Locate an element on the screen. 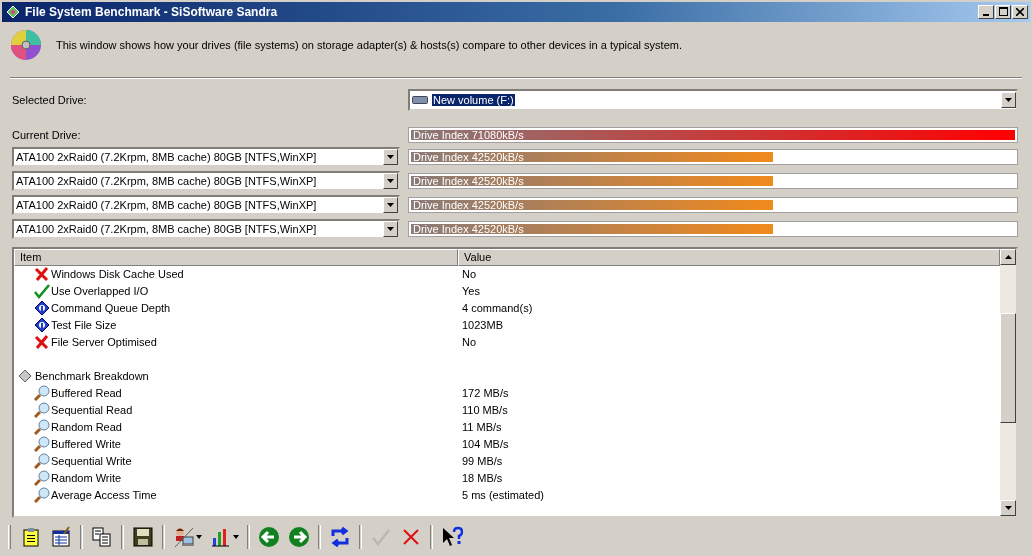 This screenshot has height=556, width=1032. item-cell: Sequential Write is located at coordinates (91, 461).